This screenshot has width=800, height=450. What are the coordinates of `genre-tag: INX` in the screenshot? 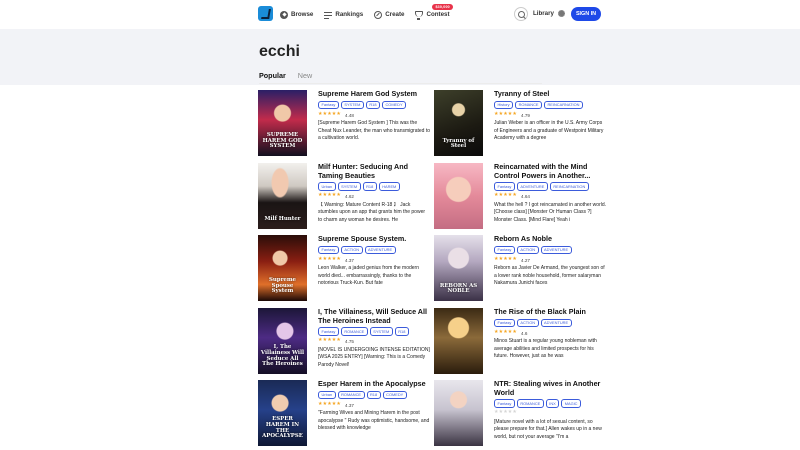 It's located at (552, 403).